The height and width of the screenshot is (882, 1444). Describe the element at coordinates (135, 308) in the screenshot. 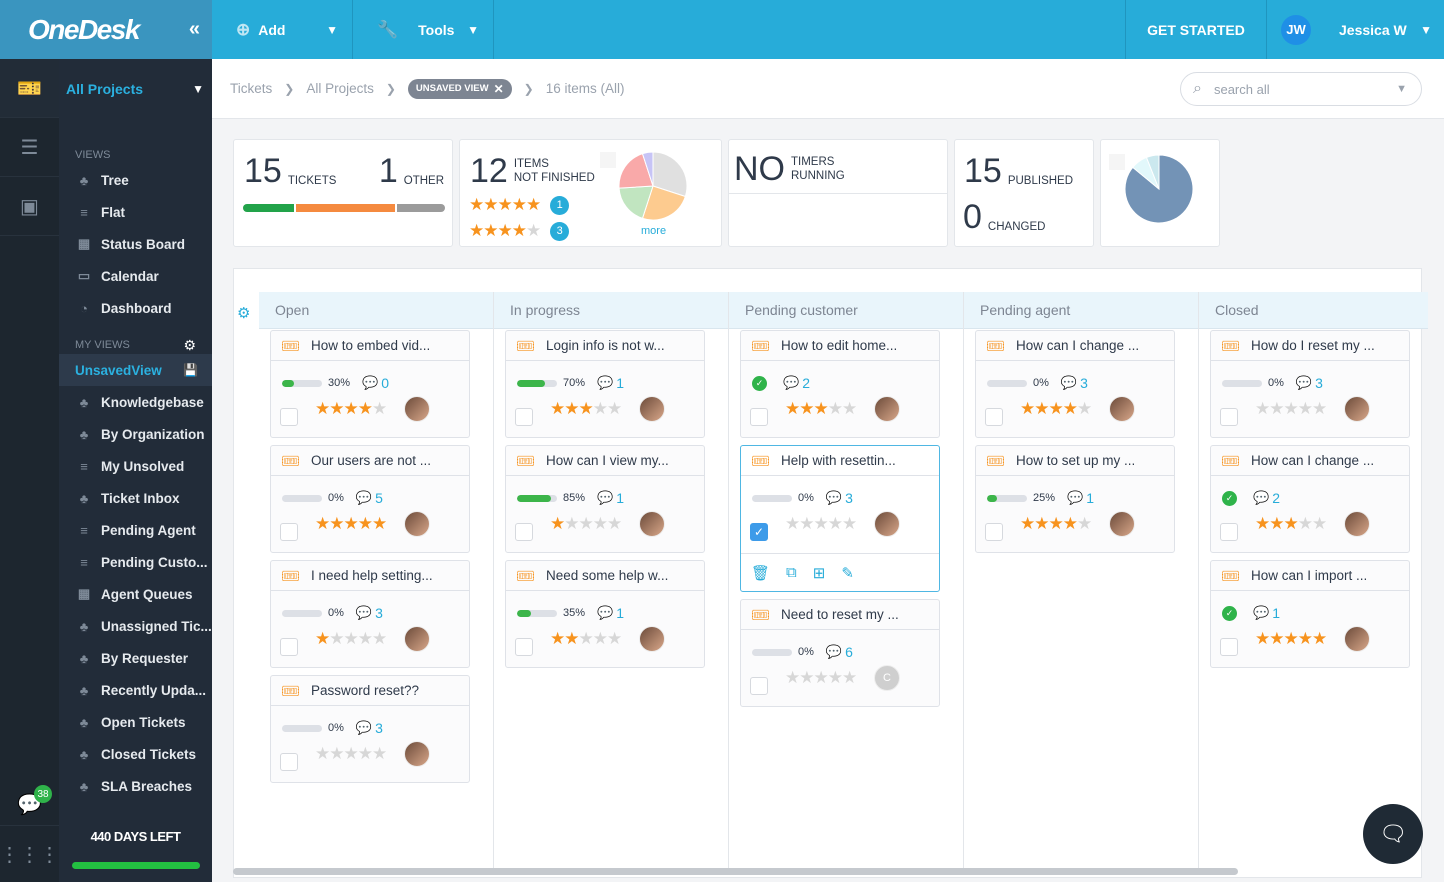

I see `sidebar-view-dashboard: ◔ Dashboard` at that location.